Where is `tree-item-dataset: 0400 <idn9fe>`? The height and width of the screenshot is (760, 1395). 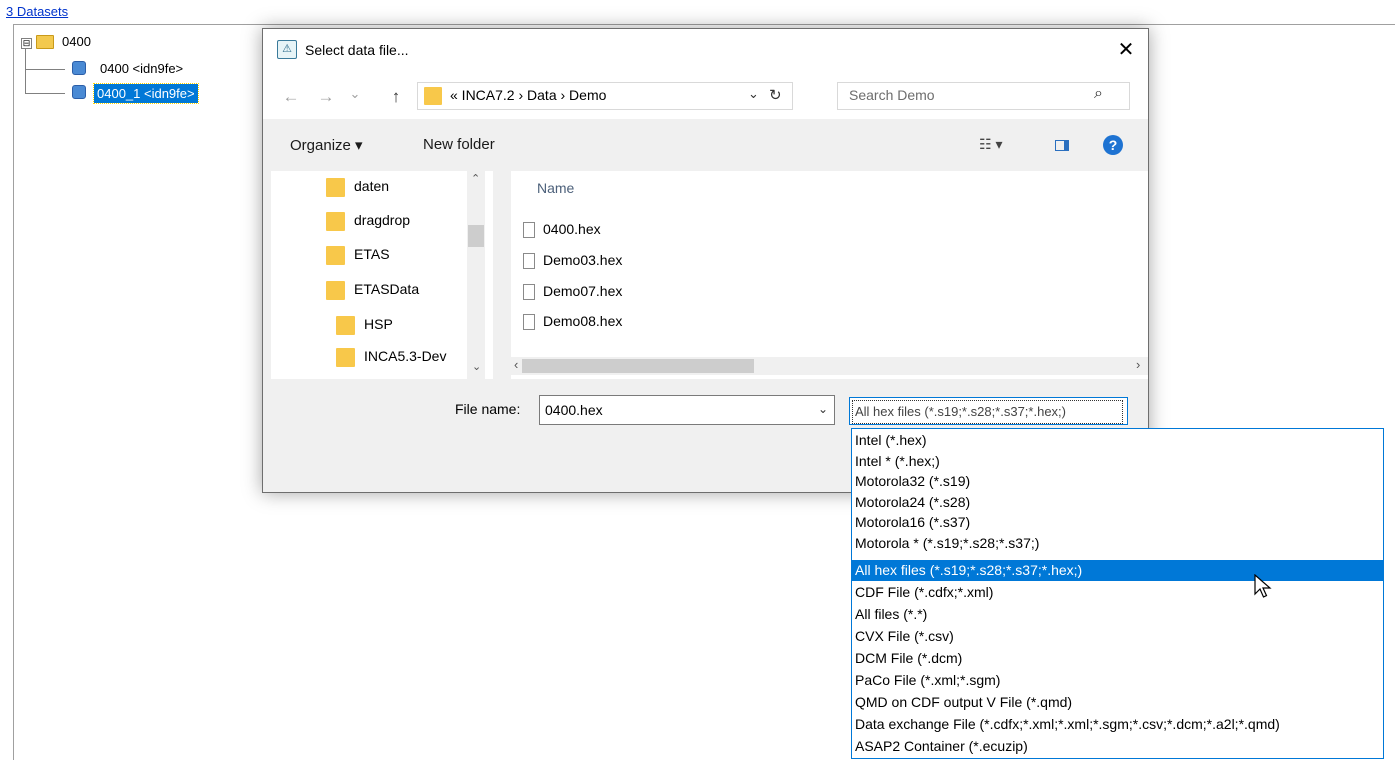
tree-item-dataset: 0400 <idn9fe> is located at coordinates (141, 68).